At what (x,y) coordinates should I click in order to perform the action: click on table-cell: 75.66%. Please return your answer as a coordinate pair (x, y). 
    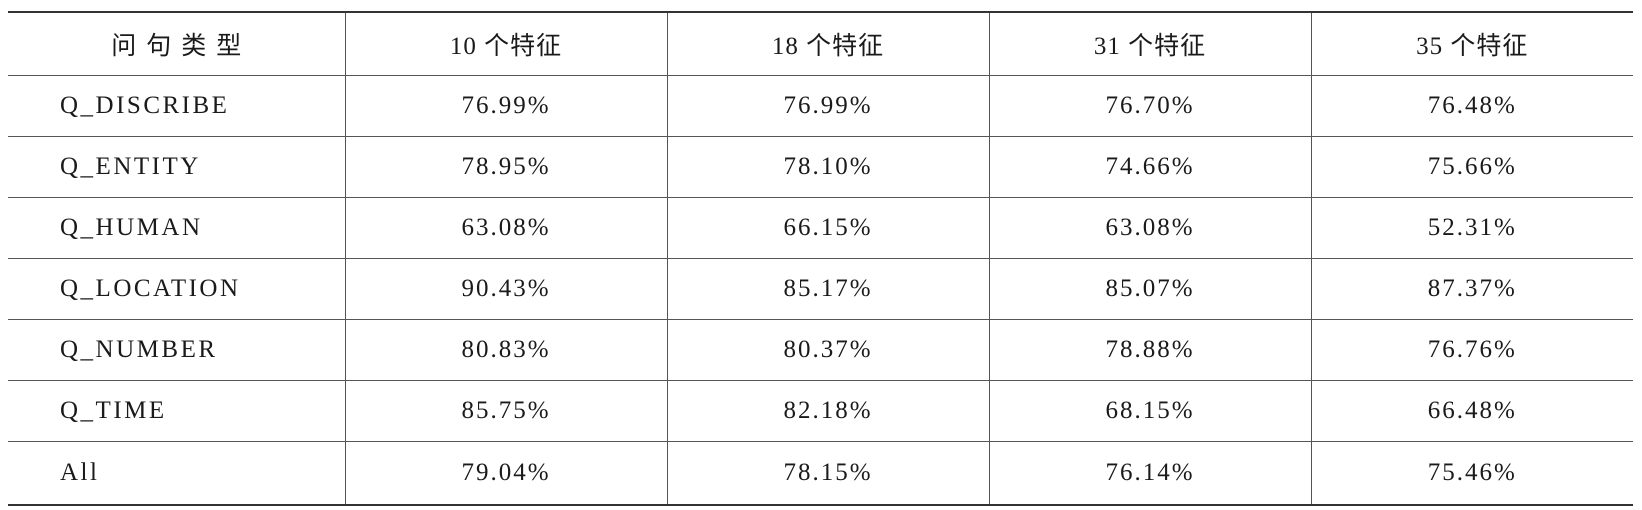
    Looking at the image, I should click on (1471, 167).